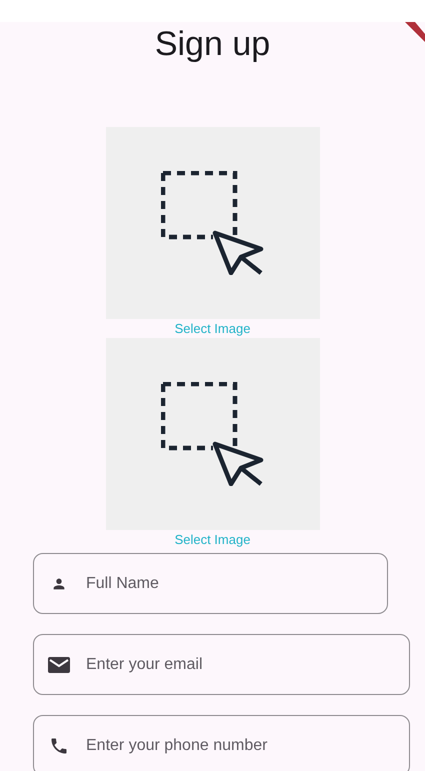 Image resolution: width=425 pixels, height=771 pixels. What do you see at coordinates (221, 743) in the screenshot?
I see `input-field: Enter your phone number` at bounding box center [221, 743].